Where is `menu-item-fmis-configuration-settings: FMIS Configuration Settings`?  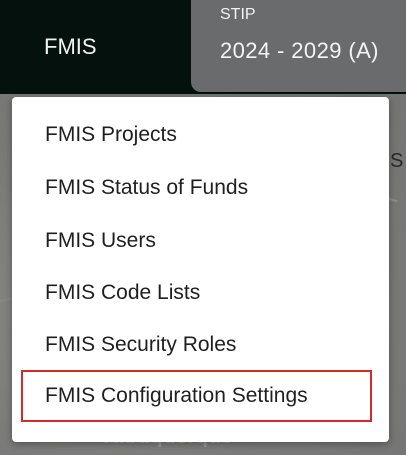 menu-item-fmis-configuration-settings: FMIS Configuration Settings is located at coordinates (196, 396).